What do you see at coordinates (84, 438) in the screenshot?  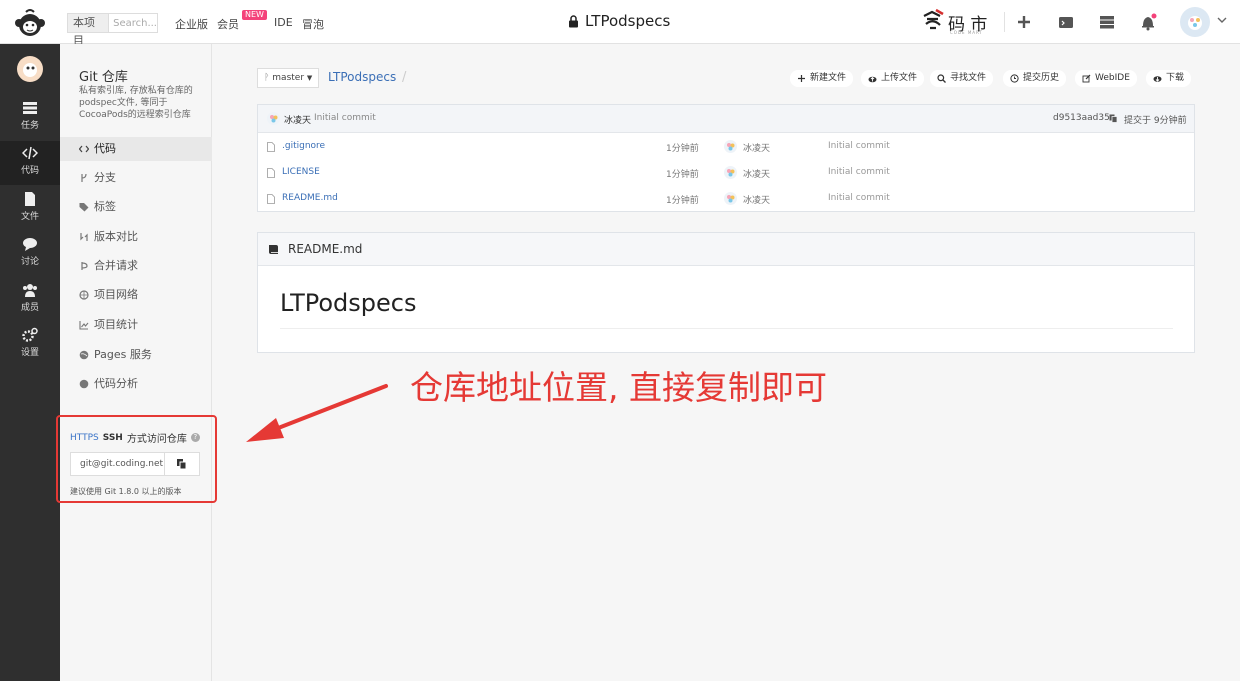 I see `clone-tab-https: HTTPS` at bounding box center [84, 438].